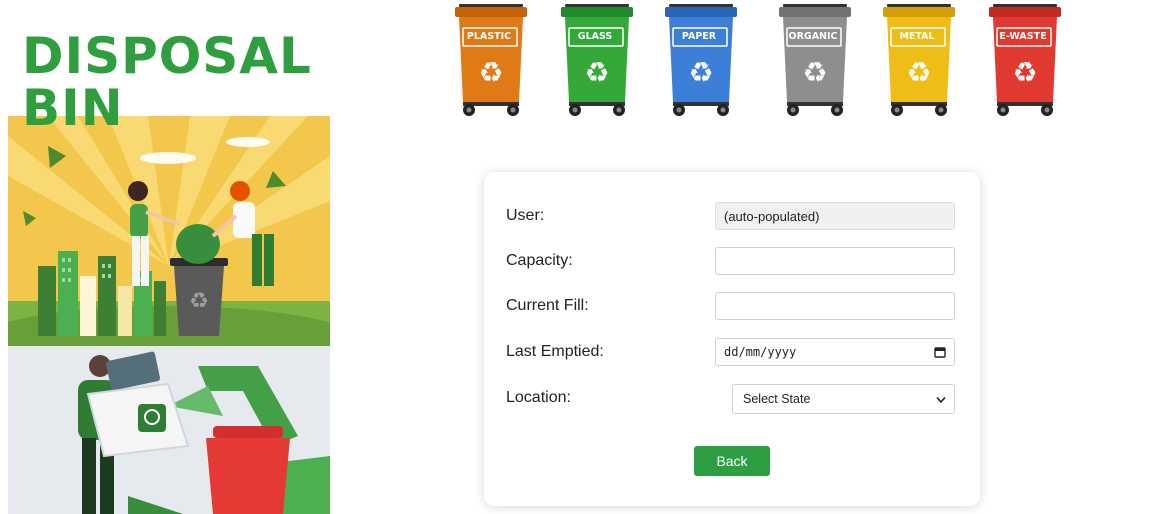 The height and width of the screenshot is (514, 1150). Describe the element at coordinates (732, 461) in the screenshot. I see `back-button: Back` at that location.